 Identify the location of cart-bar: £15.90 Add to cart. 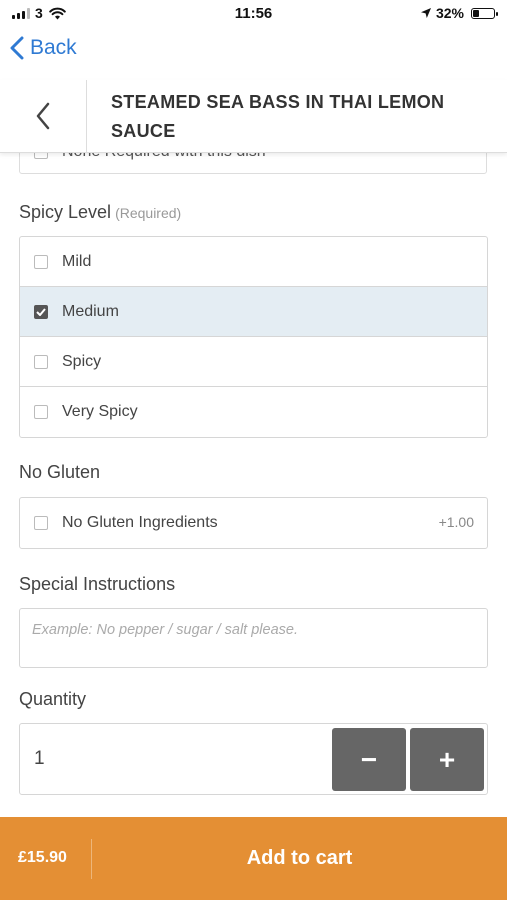
(253, 858).